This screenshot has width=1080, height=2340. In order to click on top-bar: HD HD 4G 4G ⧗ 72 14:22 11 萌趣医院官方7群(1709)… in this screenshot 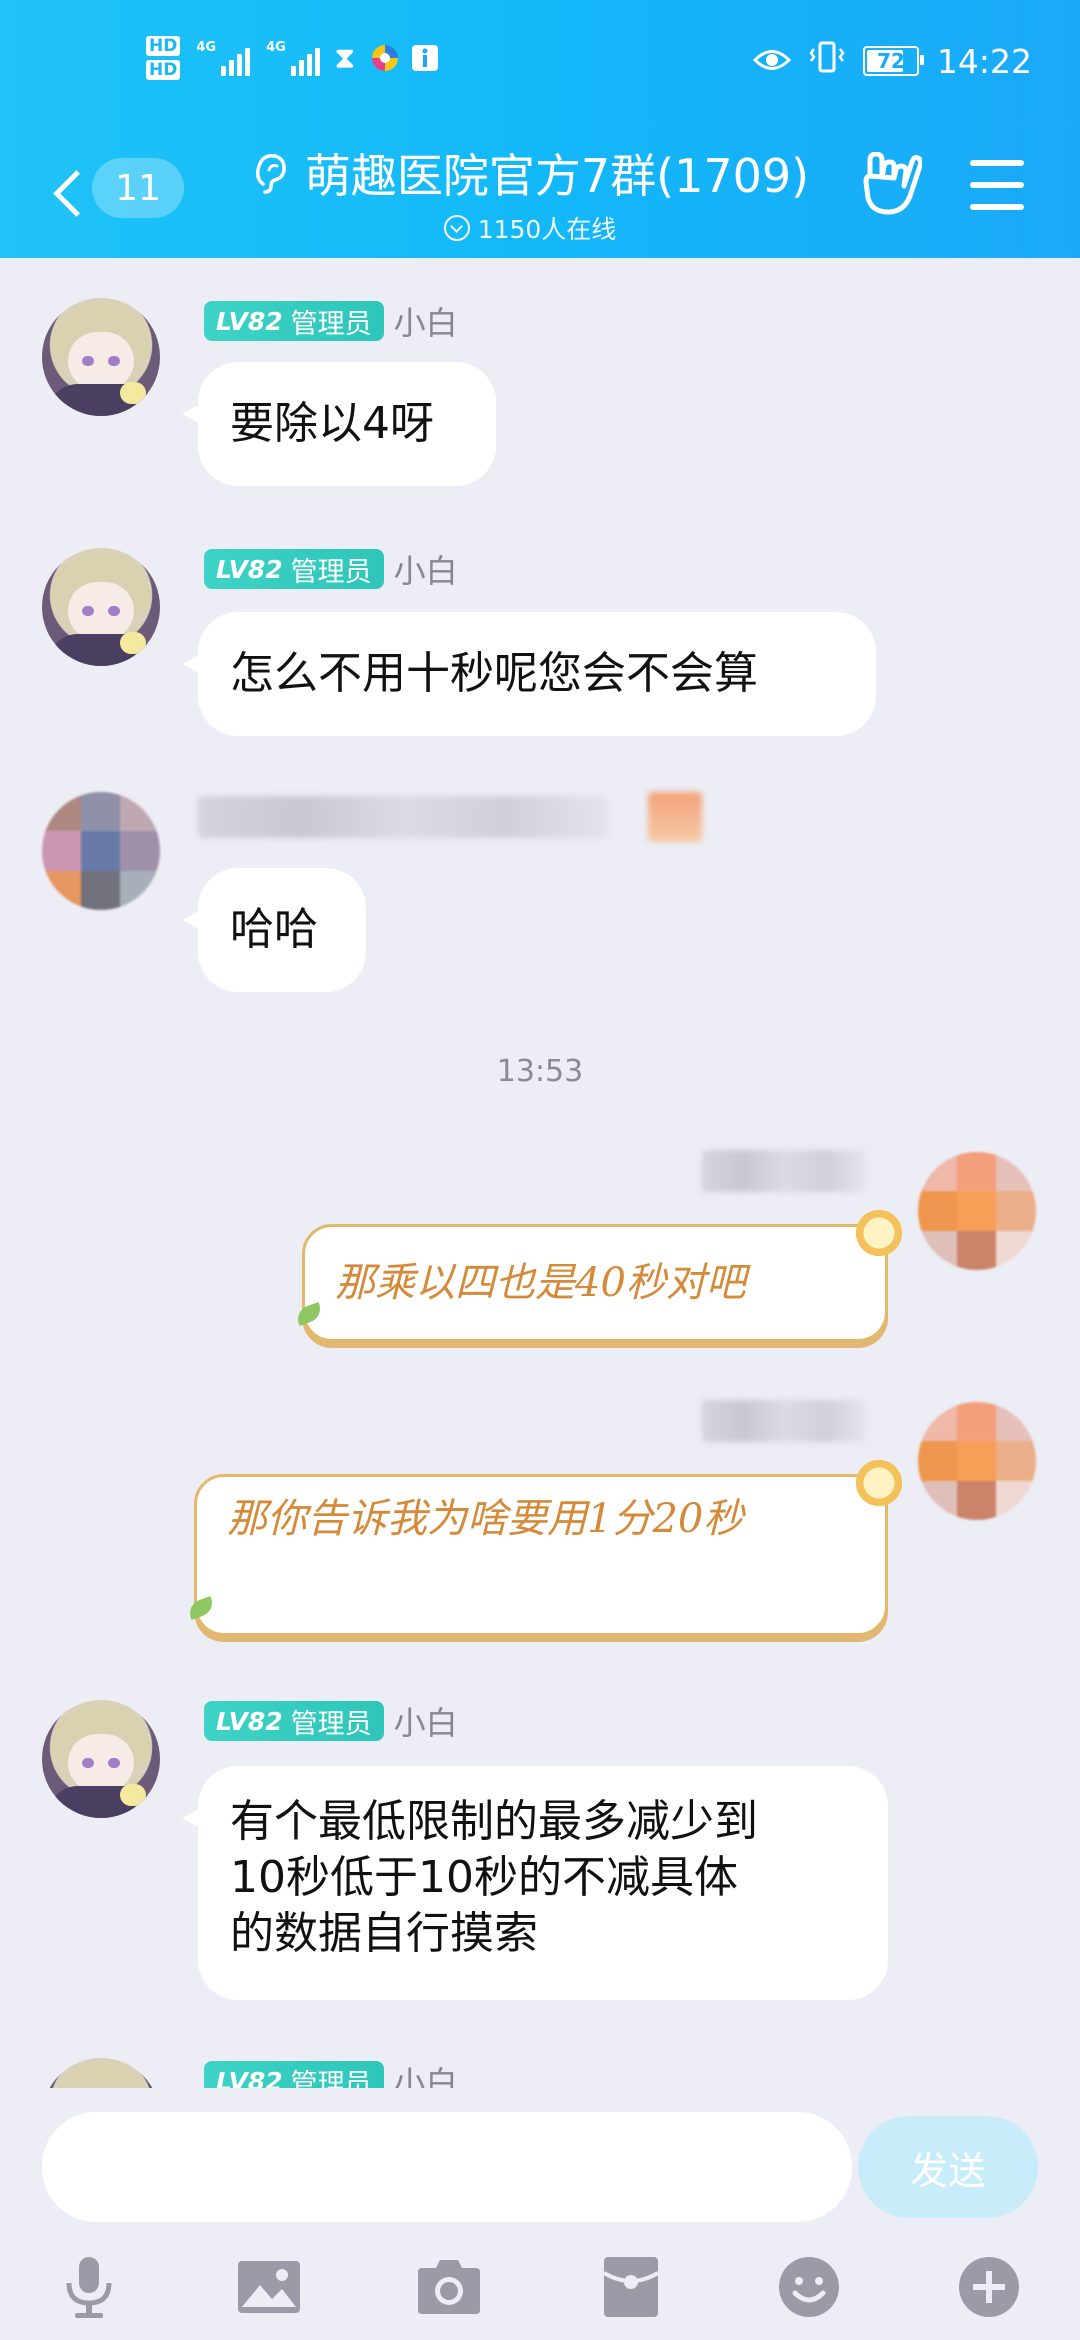, I will do `click(540, 129)`.